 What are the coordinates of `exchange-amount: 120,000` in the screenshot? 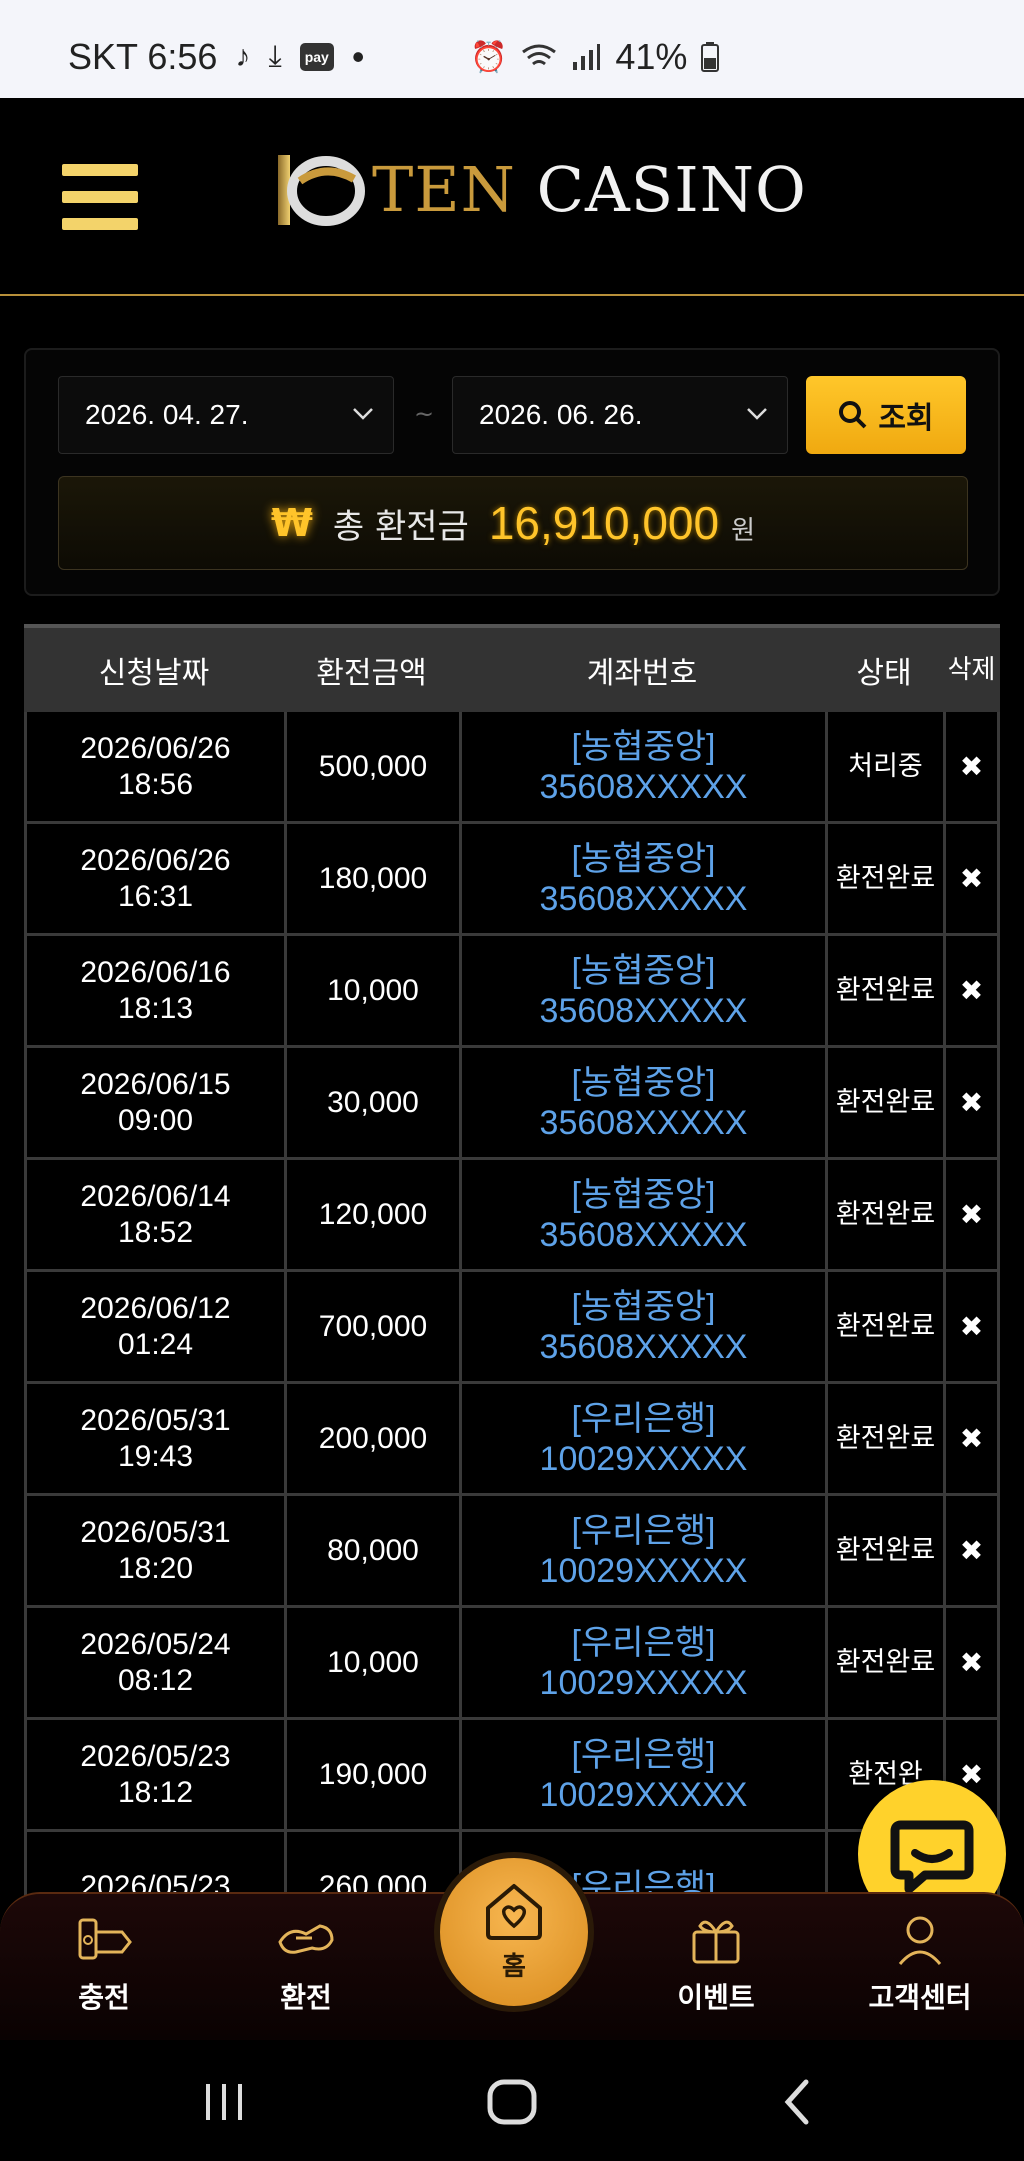 It's located at (373, 1214).